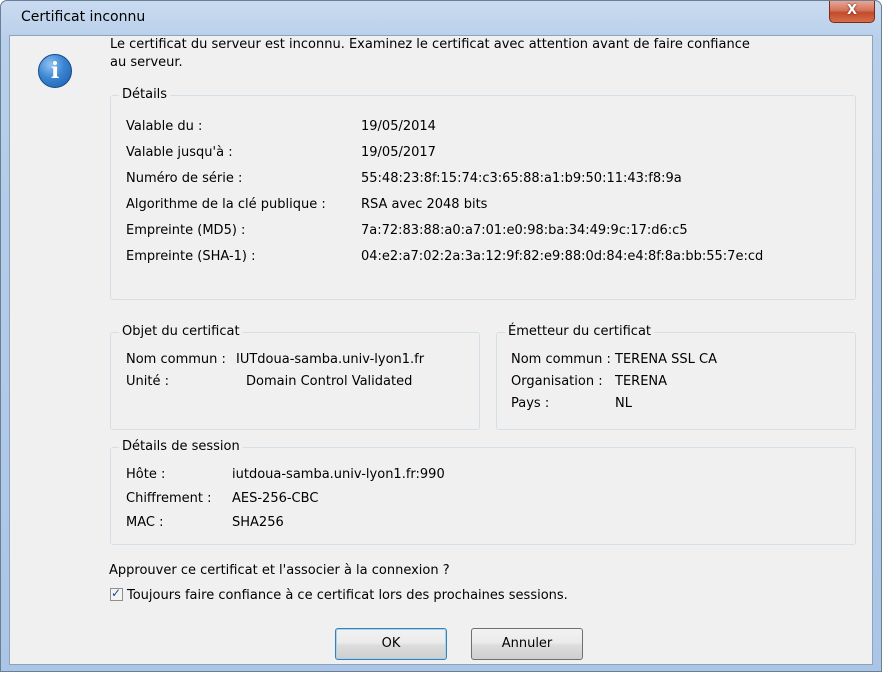 The height and width of the screenshot is (678, 888). I want to click on session-label: Chiffrement :, so click(169, 498).